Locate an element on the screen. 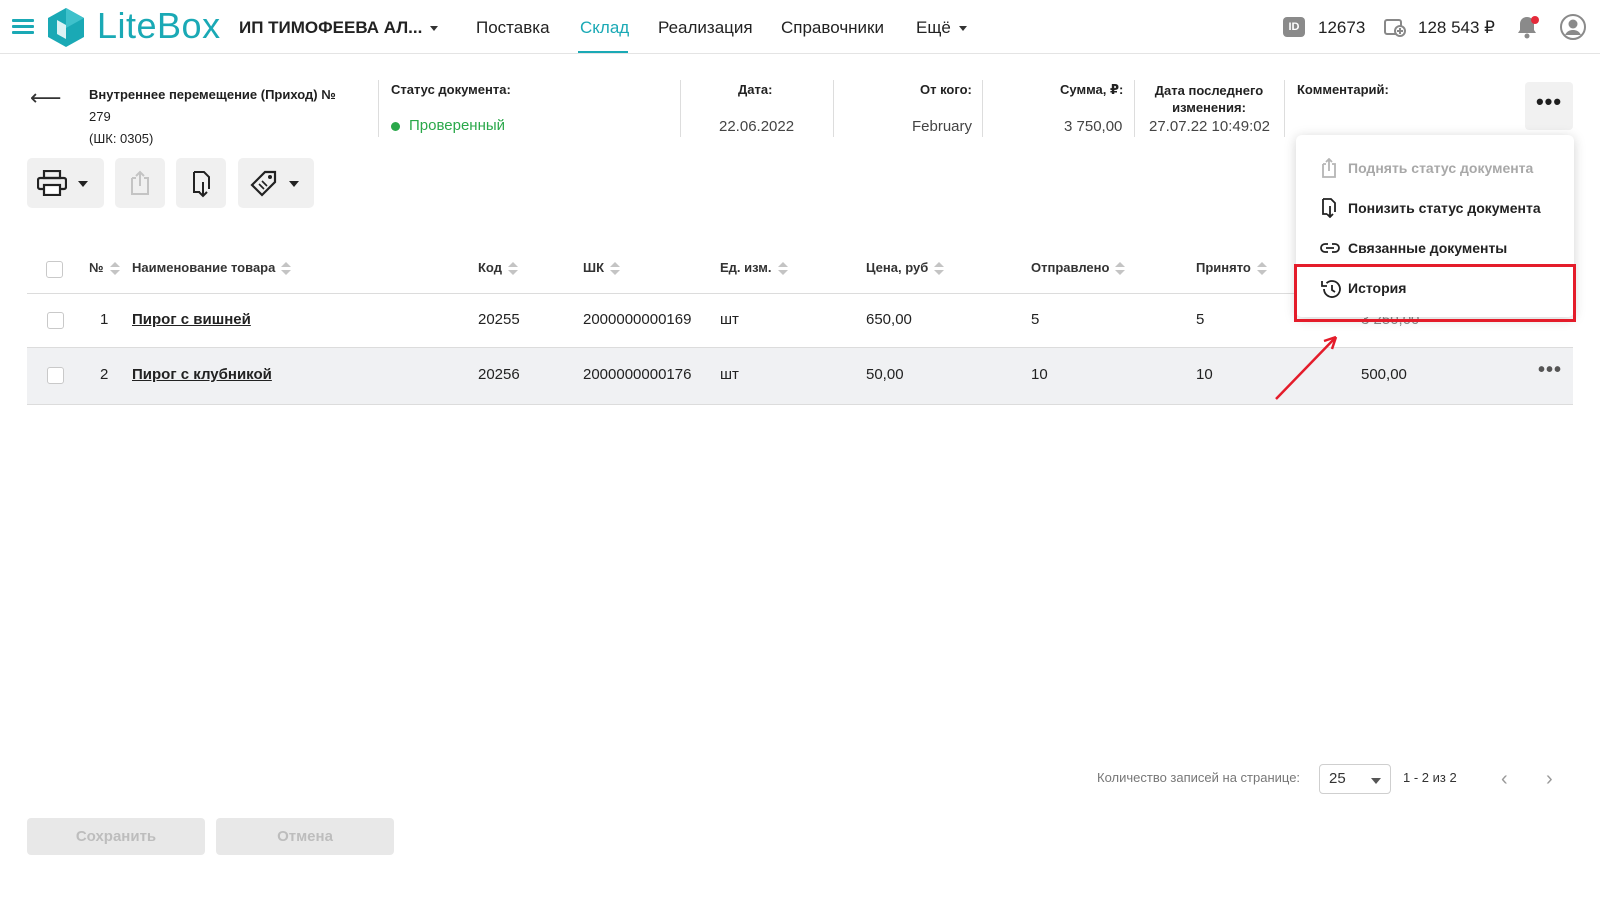 The width and height of the screenshot is (1600, 900). col-number: № is located at coordinates (104, 268).